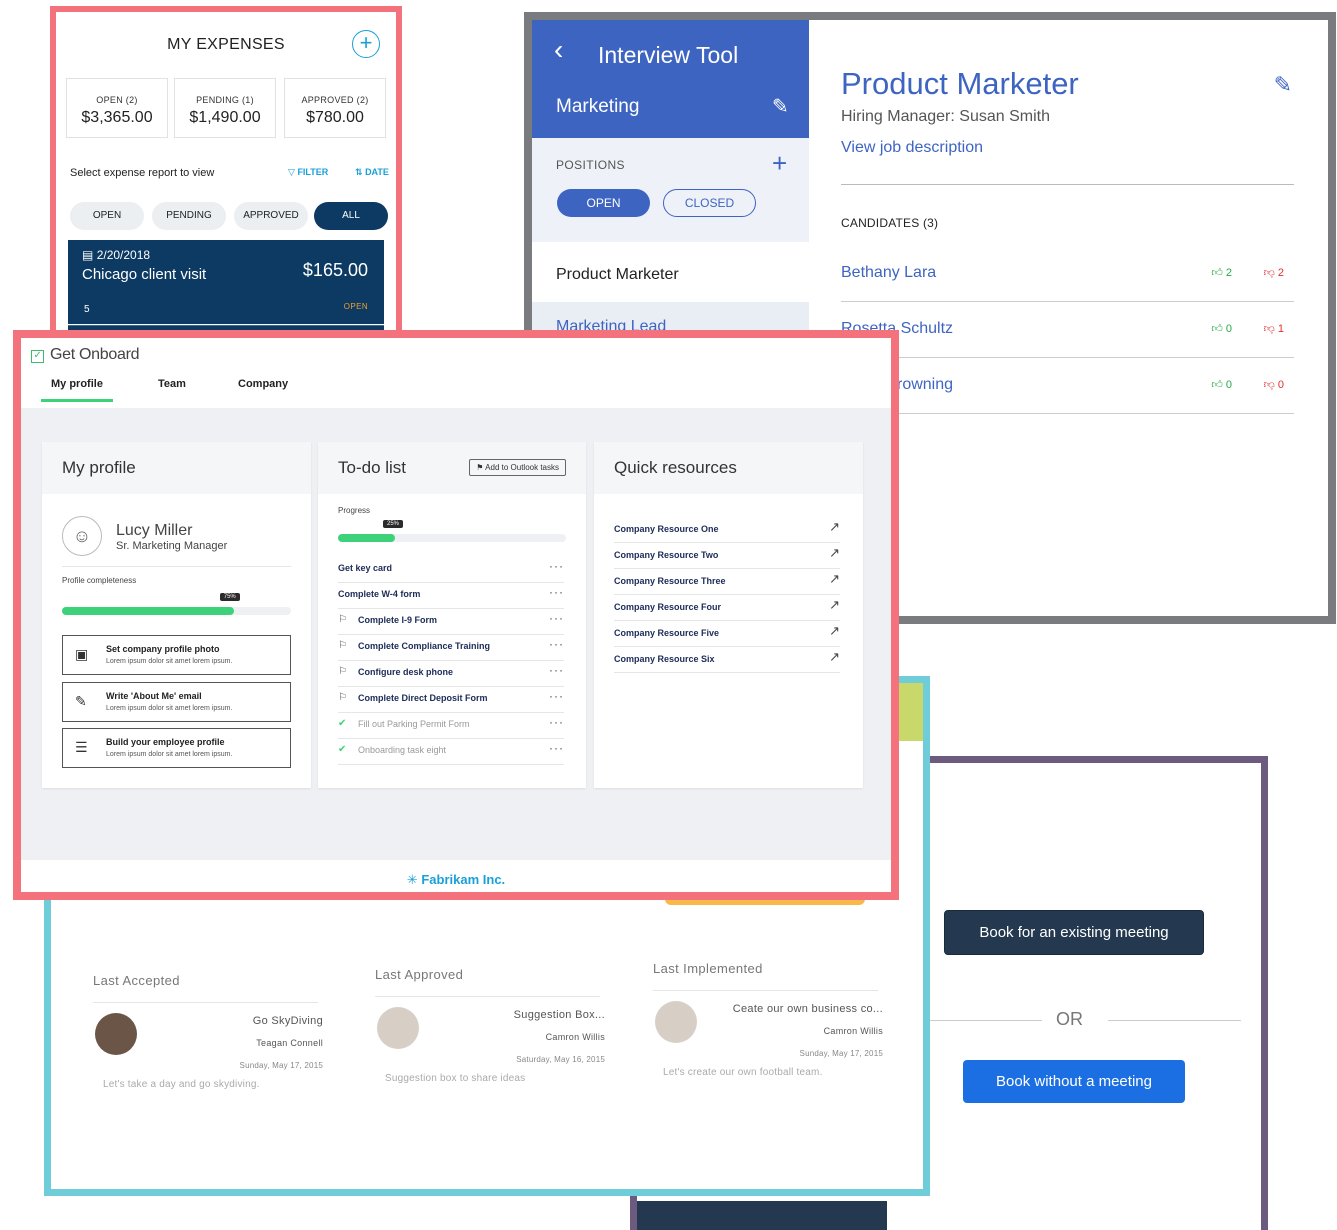 This screenshot has height=1230, width=1337. I want to click on tab-all: ALL, so click(351, 216).